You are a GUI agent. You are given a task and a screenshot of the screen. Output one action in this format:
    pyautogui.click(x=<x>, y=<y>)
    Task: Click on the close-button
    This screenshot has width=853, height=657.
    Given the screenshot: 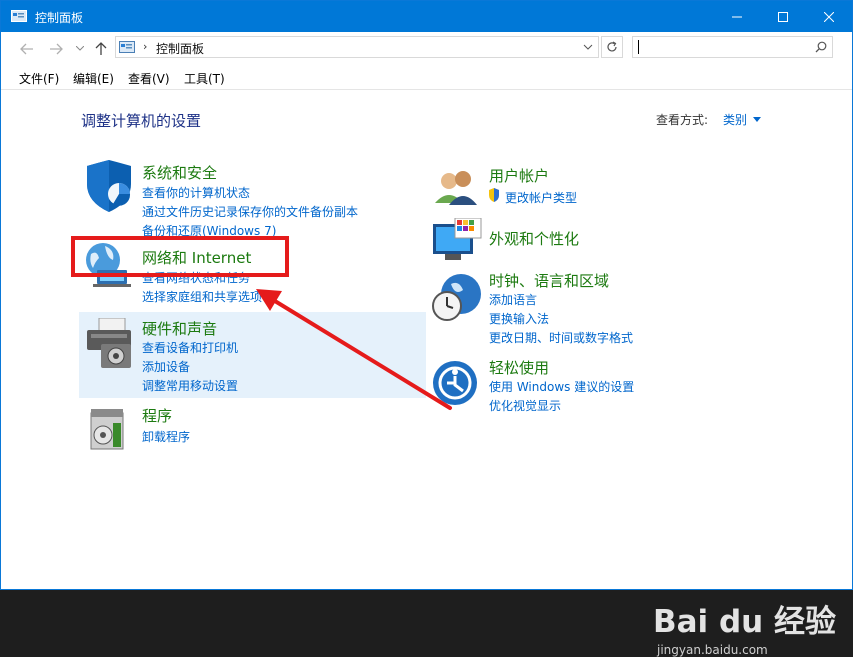 What is the action you would take?
    pyautogui.click(x=829, y=16)
    